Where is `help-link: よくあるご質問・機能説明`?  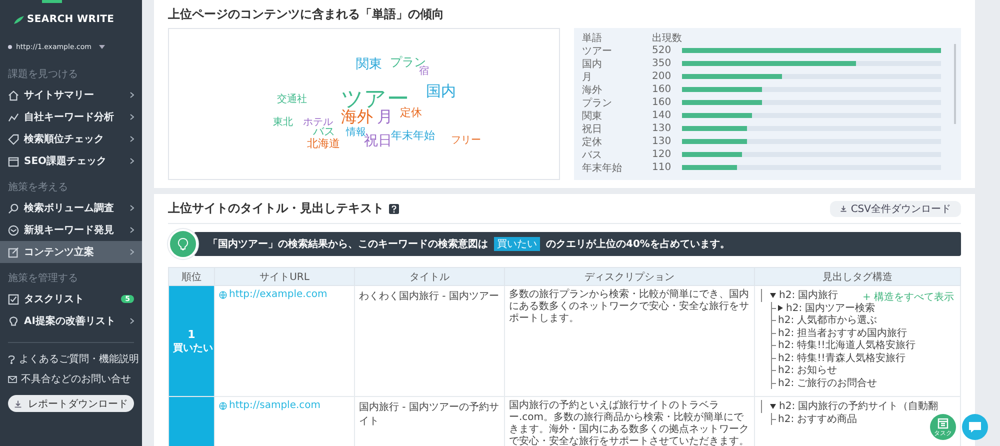 help-link: よくあるご質問・機能説明 is located at coordinates (71, 359).